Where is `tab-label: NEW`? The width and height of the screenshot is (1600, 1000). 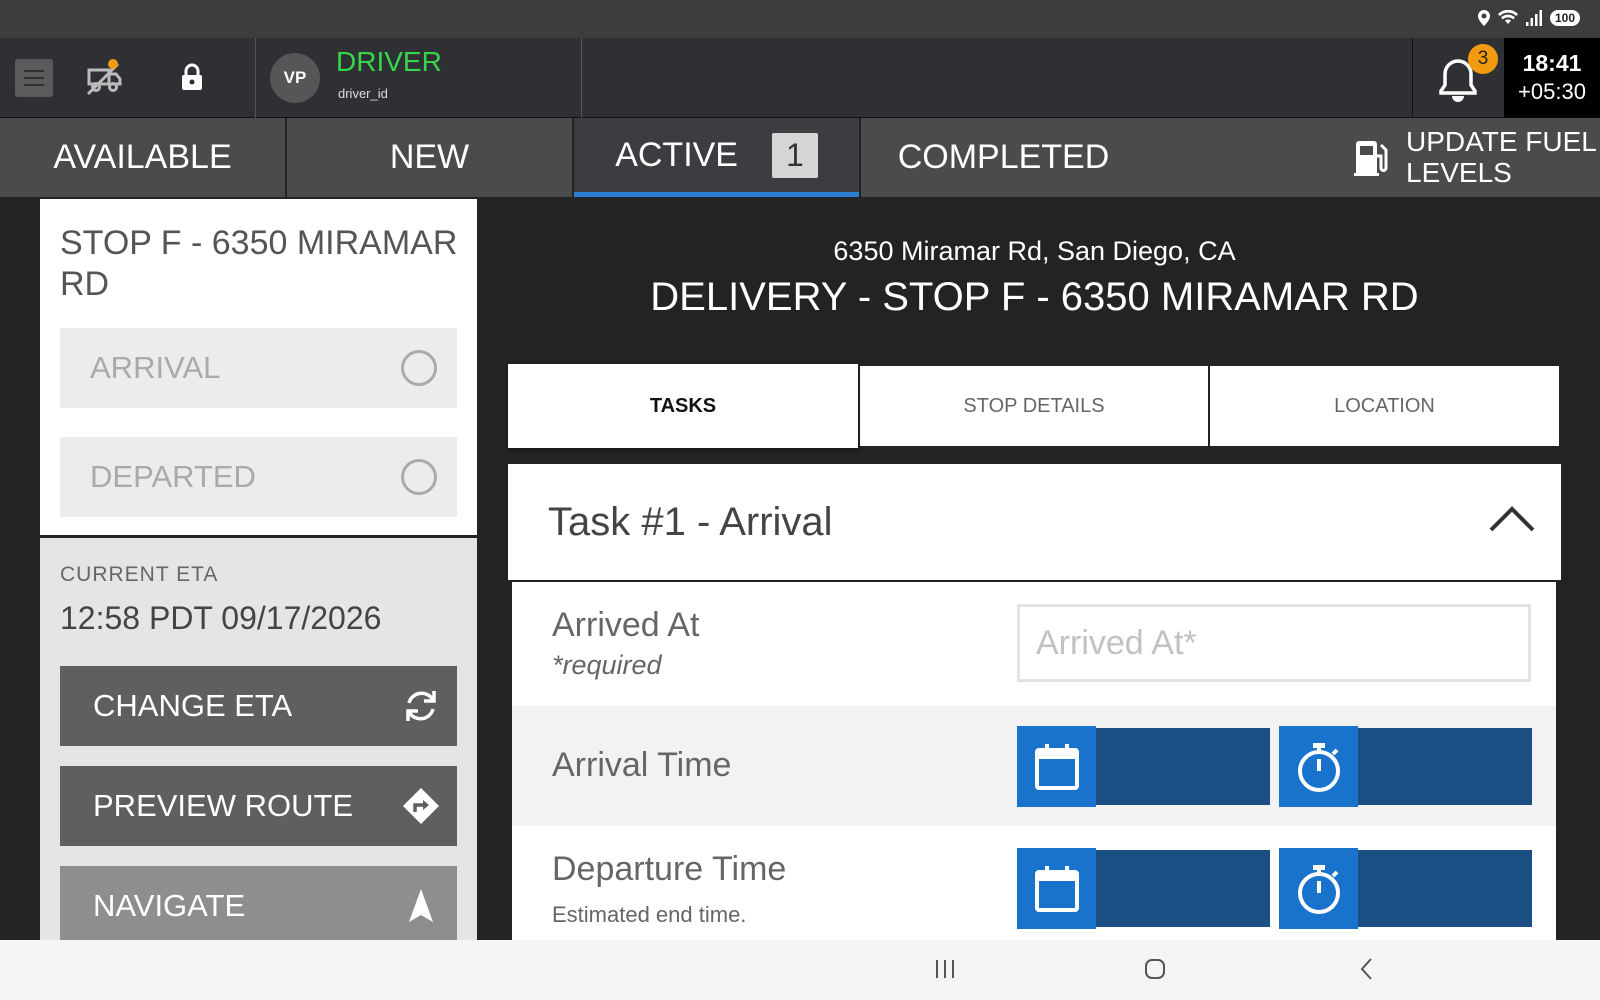 tab-label: NEW is located at coordinates (429, 157).